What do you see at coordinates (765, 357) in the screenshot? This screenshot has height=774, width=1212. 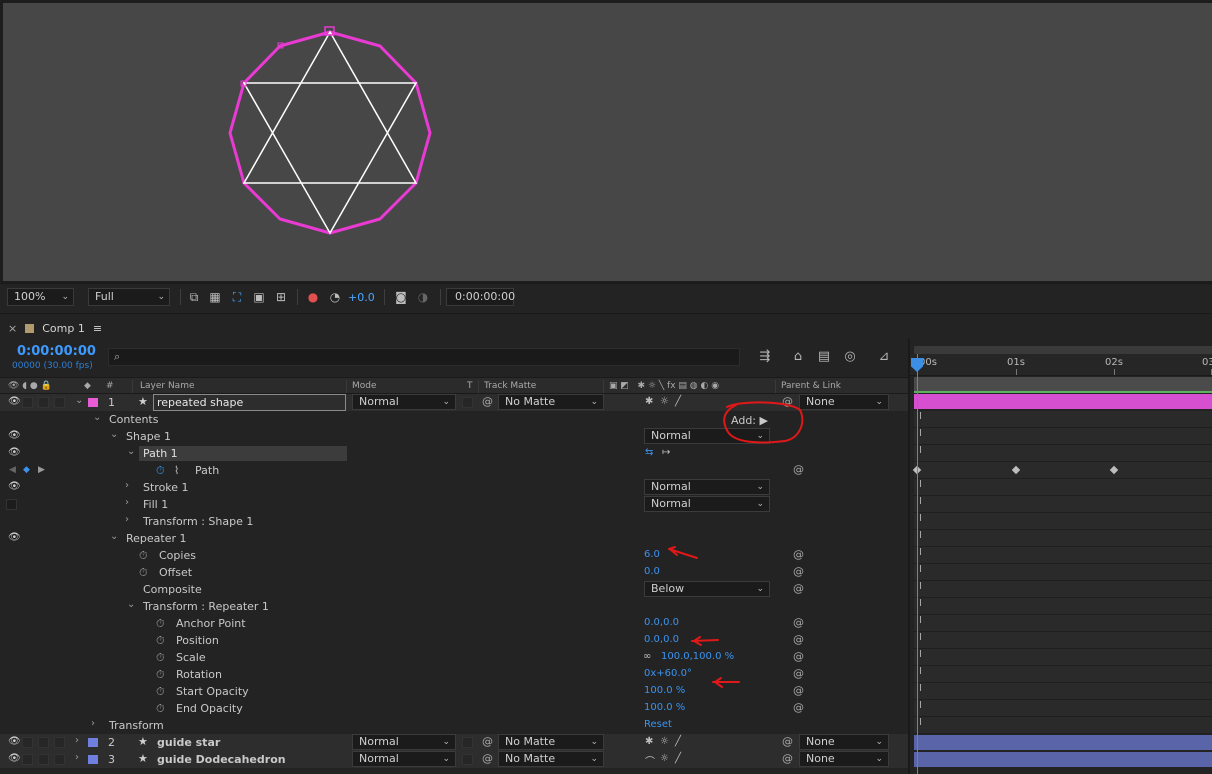 I see `composition-mini-flowchart-icon: ⇶` at bounding box center [765, 357].